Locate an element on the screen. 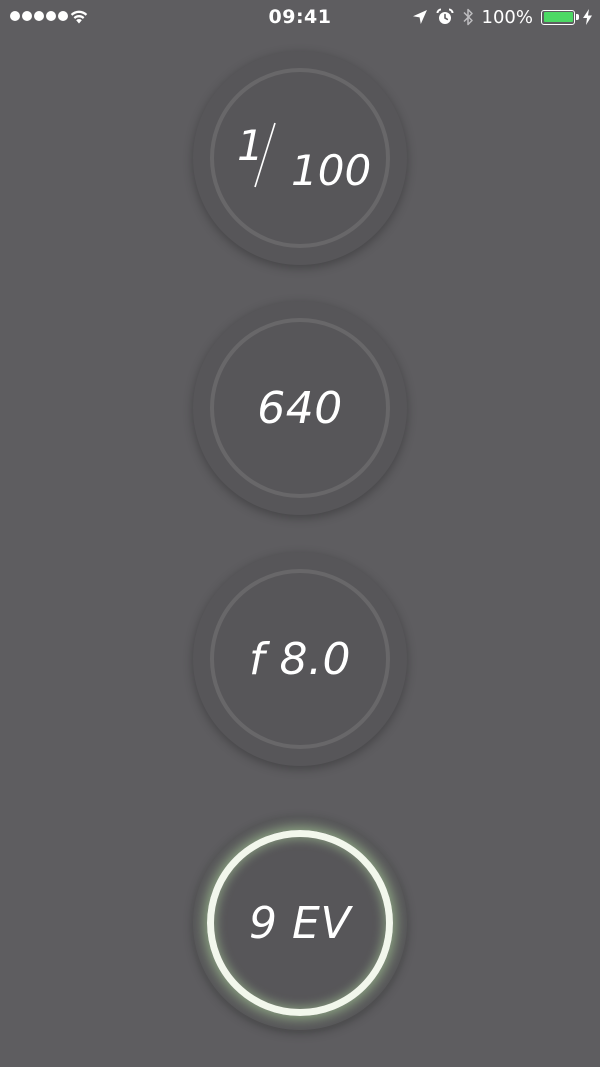  status-bar: 09:41 100% is located at coordinates (300, 17).